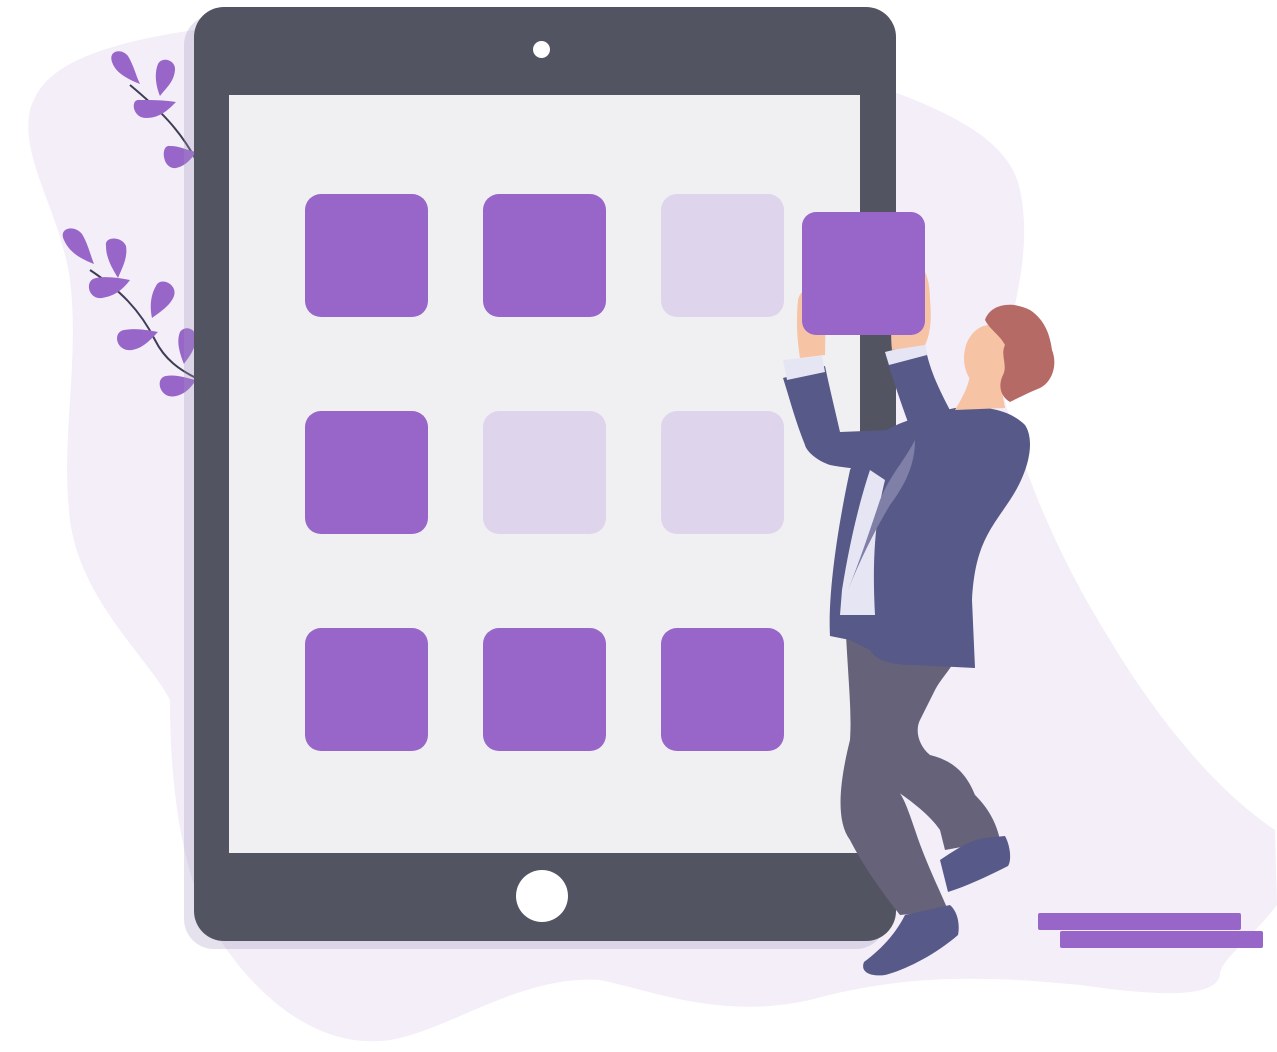 This screenshot has height=1052, width=1277. What do you see at coordinates (919, 619) in the screenshot?
I see `person-illustration` at bounding box center [919, 619].